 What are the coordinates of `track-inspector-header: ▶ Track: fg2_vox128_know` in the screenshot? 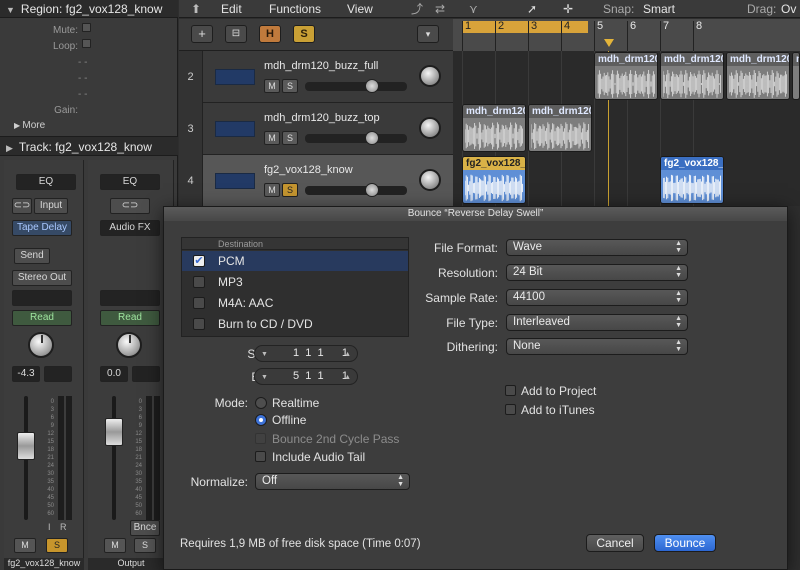 It's located at (89, 146).